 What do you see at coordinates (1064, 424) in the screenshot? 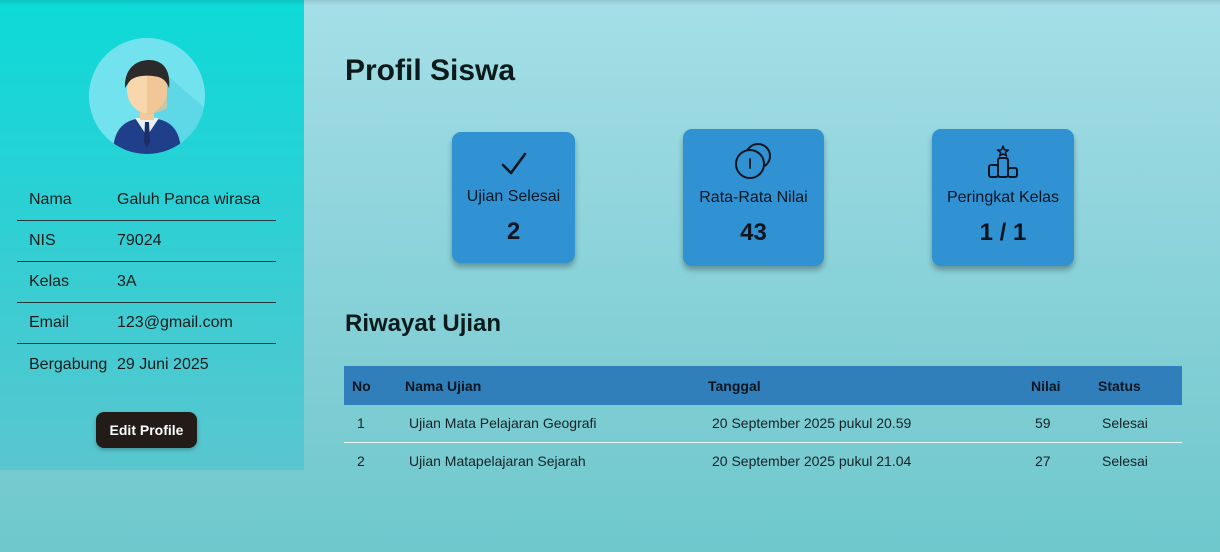
I see `cell-score: 59` at bounding box center [1064, 424].